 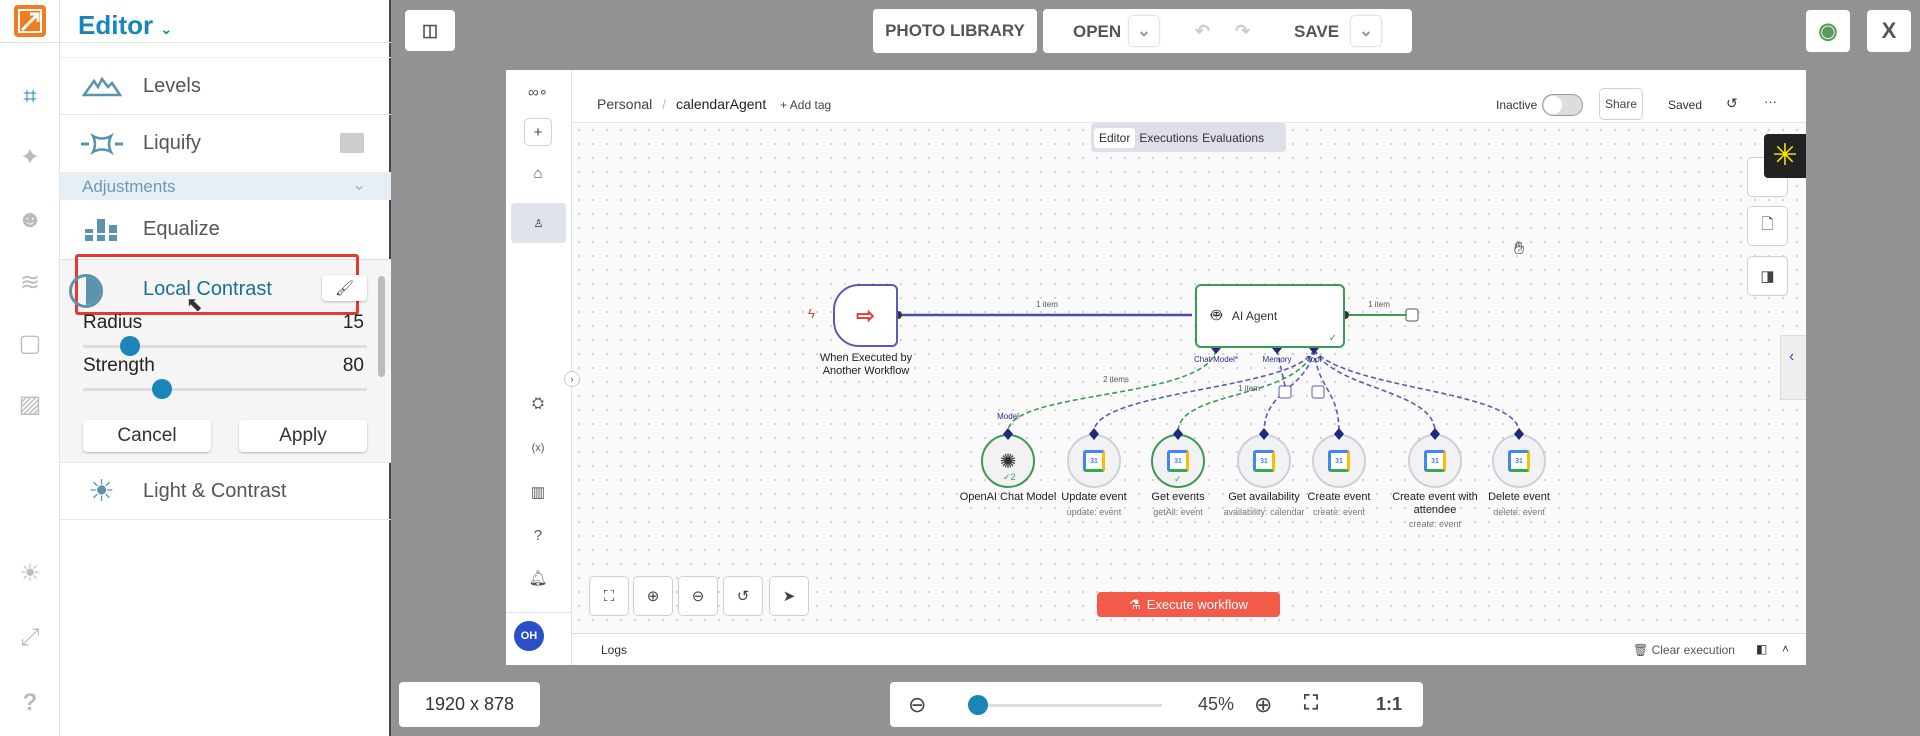 What do you see at coordinates (1311, 703) in the screenshot?
I see `fit-screen-icon: ⛶` at bounding box center [1311, 703].